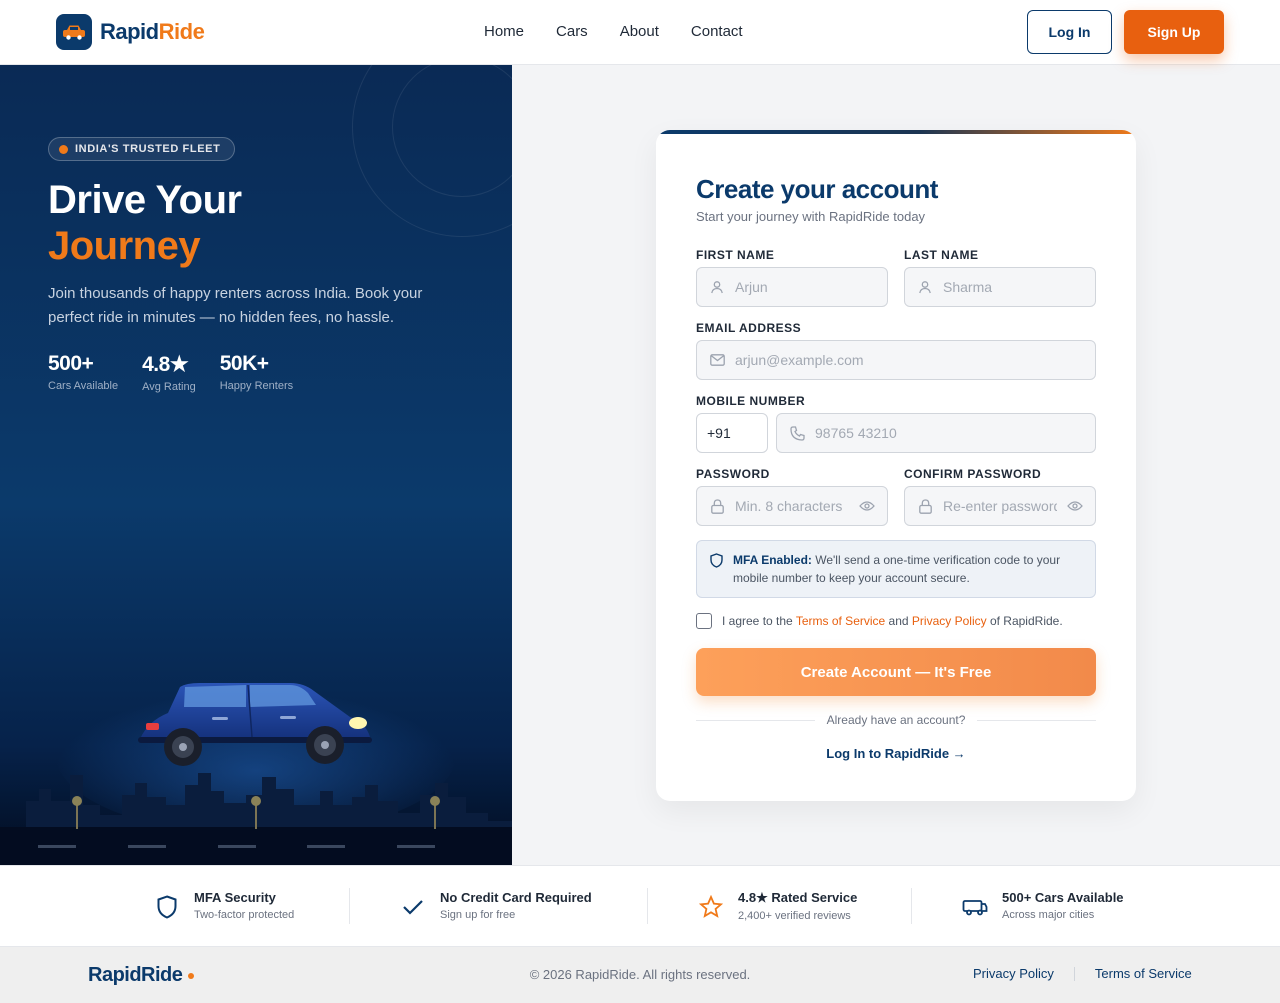 The image size is (1280, 1003). Describe the element at coordinates (1013, 973) in the screenshot. I see `footer-privacy-link: Privacy Policy` at that location.